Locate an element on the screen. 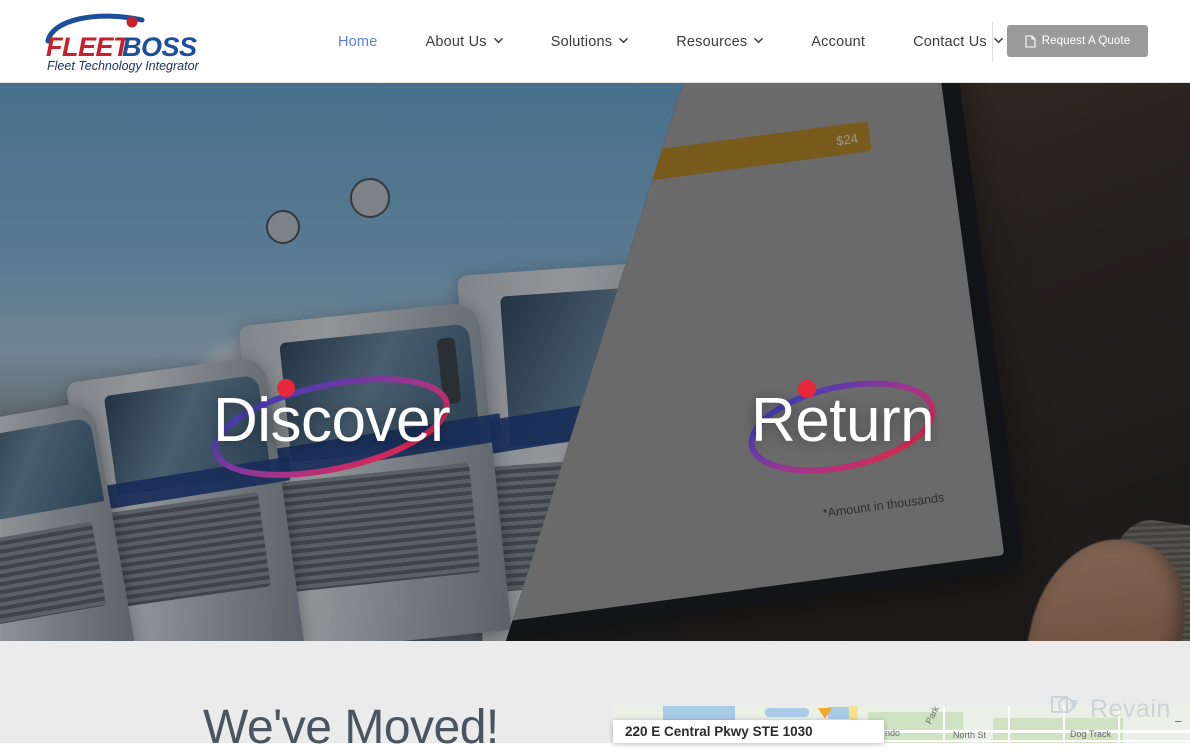  header-divider is located at coordinates (992, 42).